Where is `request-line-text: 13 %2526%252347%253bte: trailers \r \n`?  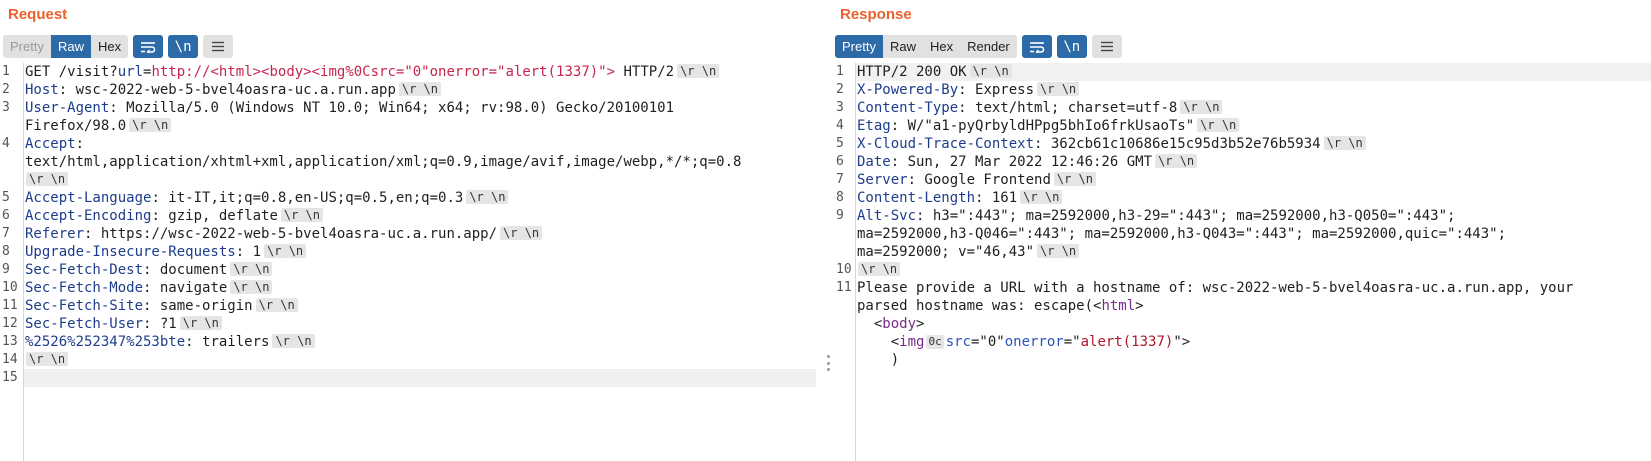 request-line-text: 13 %2526%252347%253bte: trailers \r \n is located at coordinates (411, 342).